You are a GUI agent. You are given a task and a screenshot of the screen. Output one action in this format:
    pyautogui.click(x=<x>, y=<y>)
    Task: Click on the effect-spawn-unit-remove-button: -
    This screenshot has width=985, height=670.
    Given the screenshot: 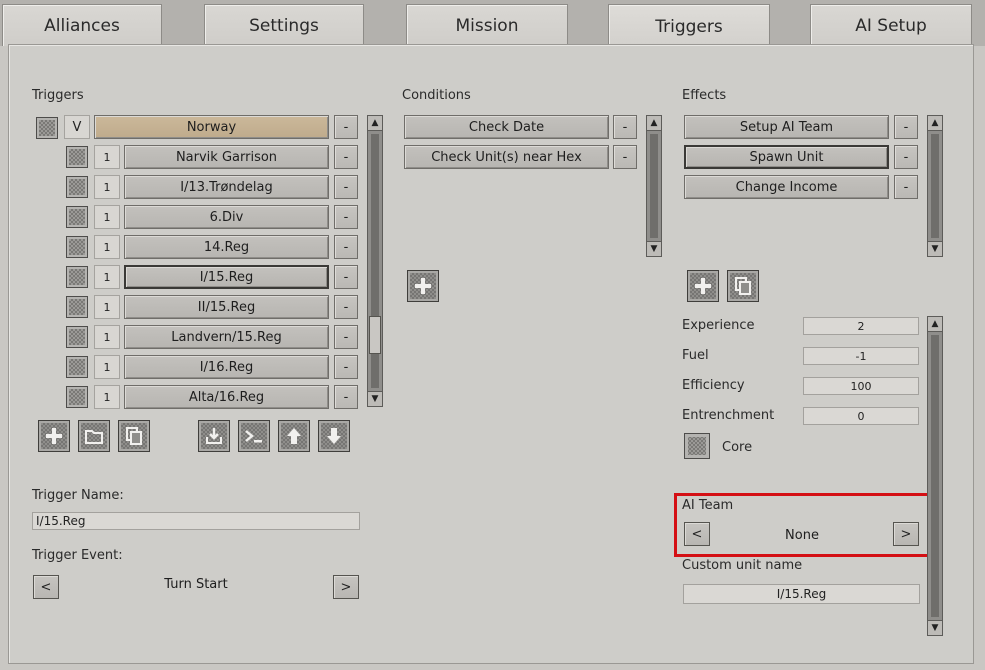 What is the action you would take?
    pyautogui.click(x=906, y=157)
    